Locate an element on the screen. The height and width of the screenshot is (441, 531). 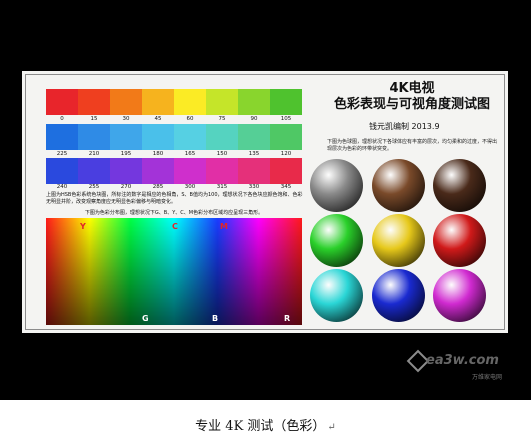
paragraph-mark-icon: ↵ is located at coordinates (331, 427).